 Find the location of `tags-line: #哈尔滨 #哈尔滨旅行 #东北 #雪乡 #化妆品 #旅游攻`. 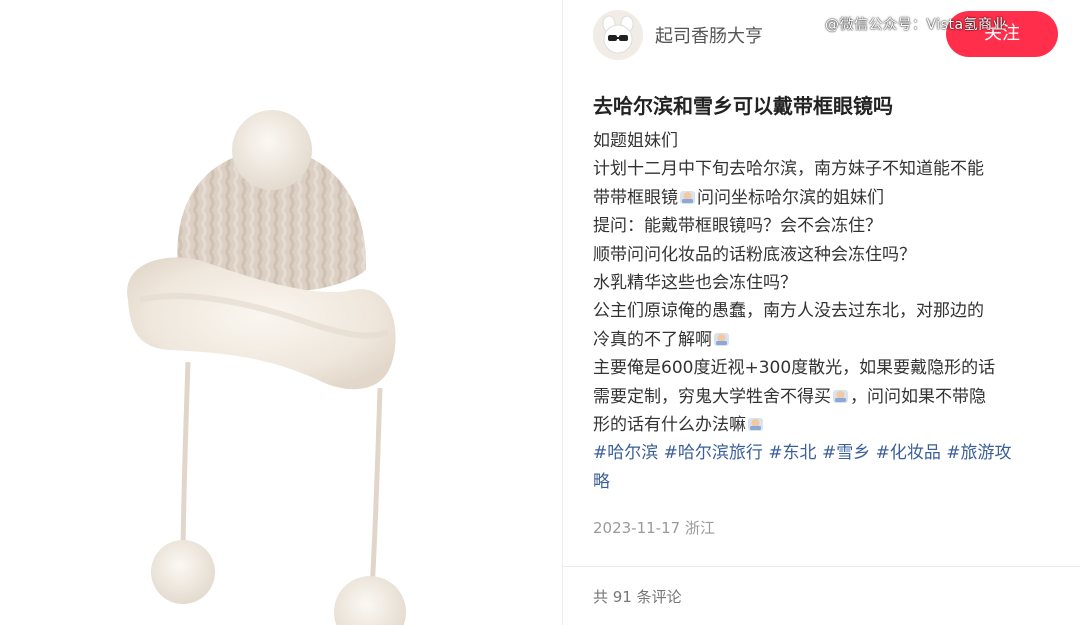

tags-line: #哈尔滨 #哈尔滨旅行 #东北 #雪乡 #化妆品 #旅游攻 is located at coordinates (828, 453).